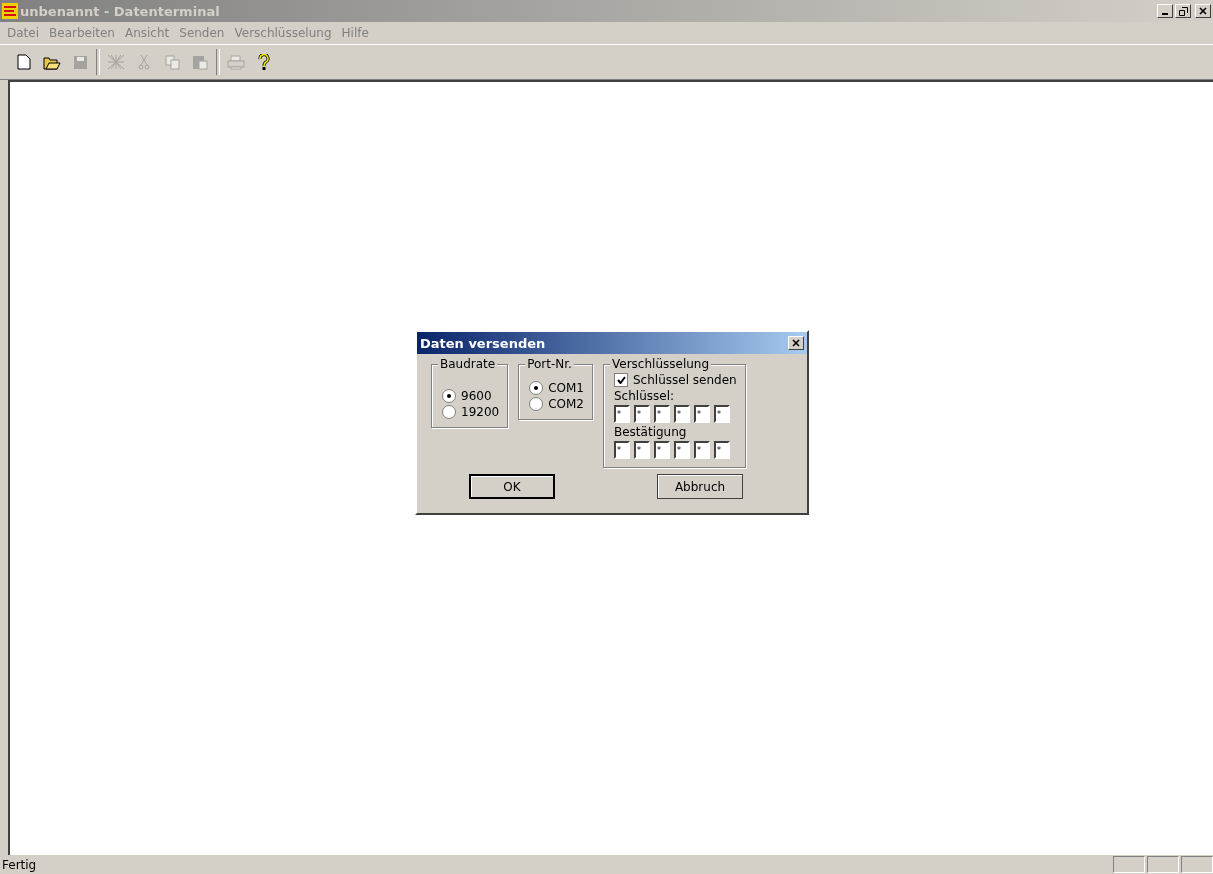  What do you see at coordinates (685, 380) in the screenshot?
I see `checkbox-label: Schlüssel senden` at bounding box center [685, 380].